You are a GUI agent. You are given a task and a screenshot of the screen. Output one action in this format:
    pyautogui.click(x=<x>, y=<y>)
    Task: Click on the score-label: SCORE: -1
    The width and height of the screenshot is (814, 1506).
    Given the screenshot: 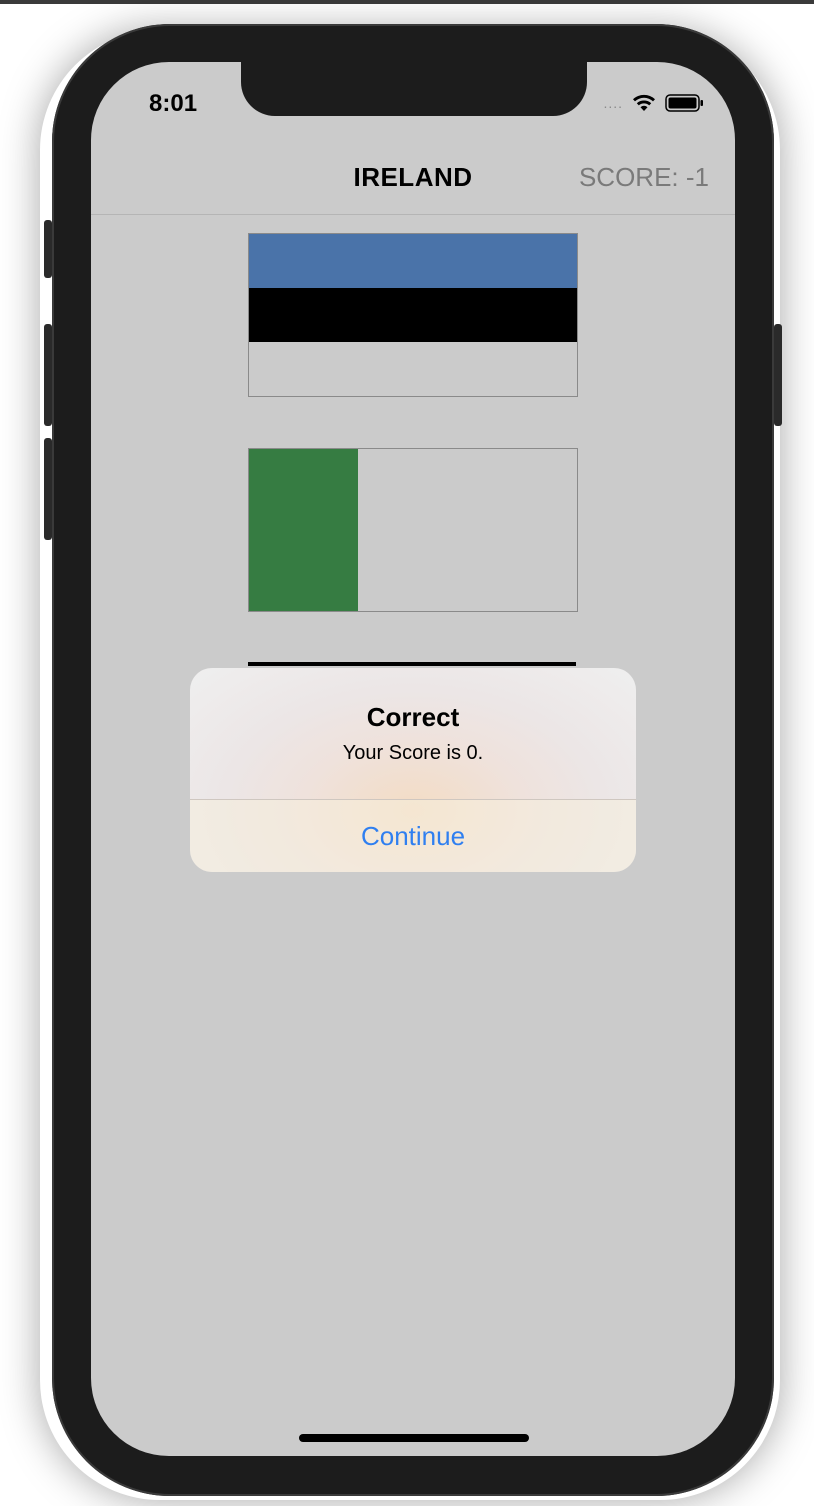 What is the action you would take?
    pyautogui.click(x=643, y=177)
    